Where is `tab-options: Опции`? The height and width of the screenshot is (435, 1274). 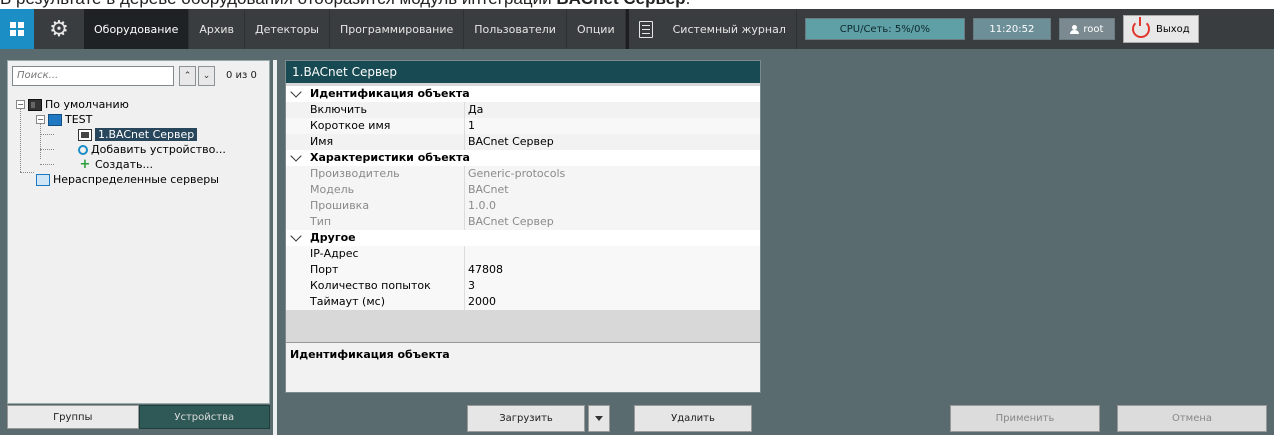
tab-options: Опции is located at coordinates (596, 29).